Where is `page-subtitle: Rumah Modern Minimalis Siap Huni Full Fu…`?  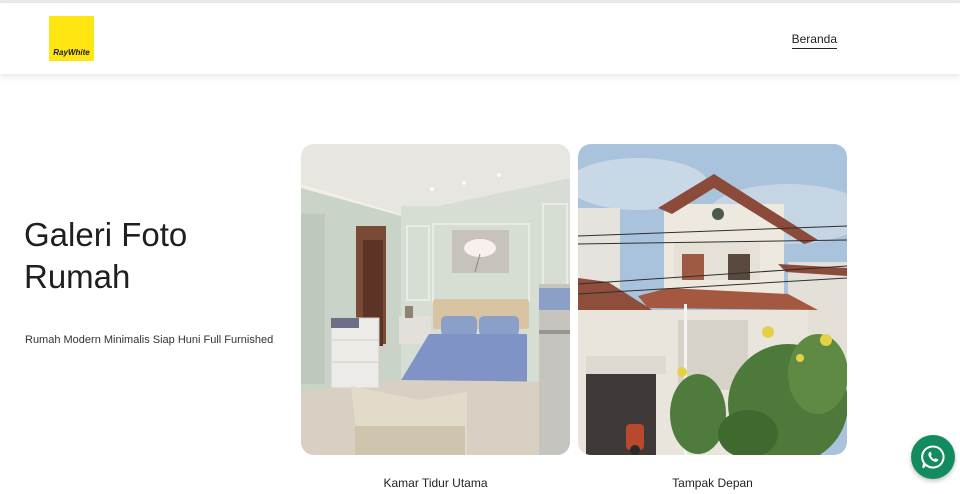 page-subtitle: Rumah Modern Minimalis Siap Huni Full Fu… is located at coordinates (149, 340).